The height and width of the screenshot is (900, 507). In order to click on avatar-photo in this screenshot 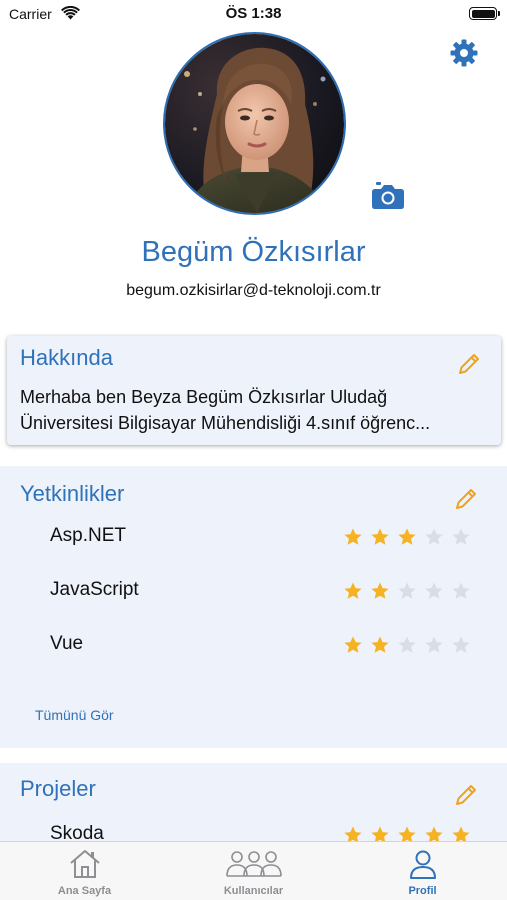, I will do `click(254, 123)`.